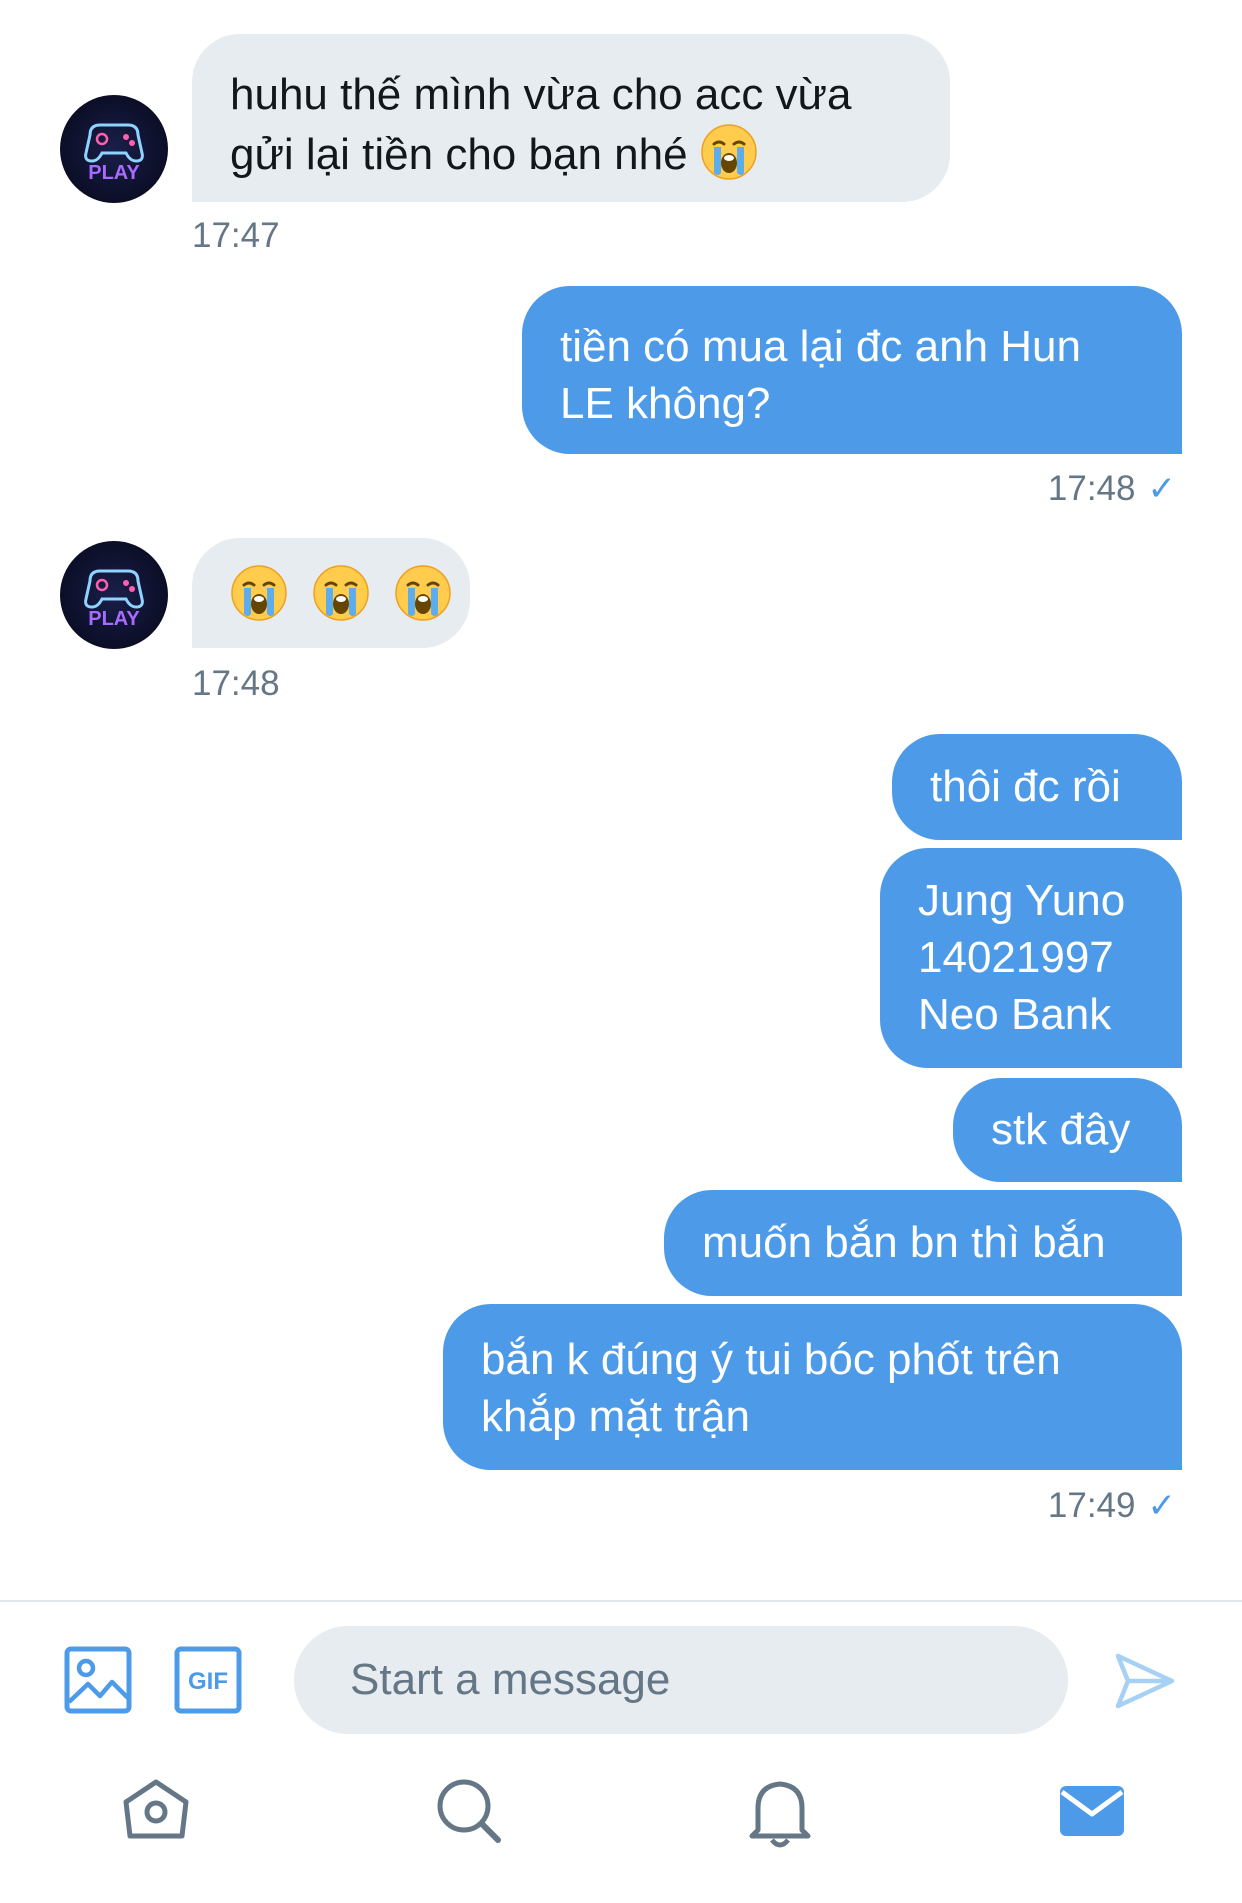 The height and width of the screenshot is (1903, 1242). I want to click on search-icon, so click(468, 1810).